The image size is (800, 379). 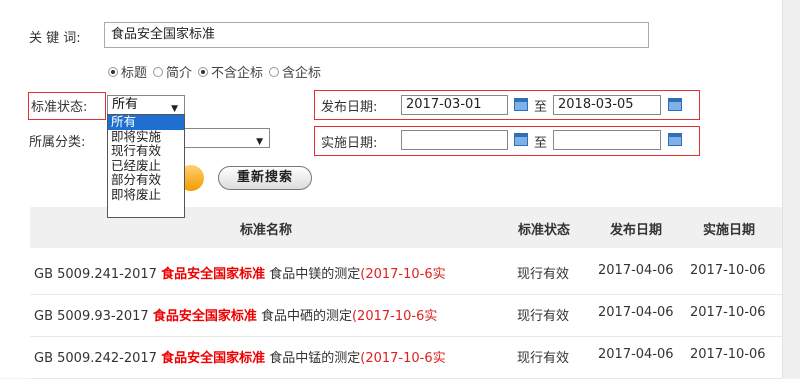 I want to click on radio-include-enterprise-label: 含企标, so click(x=302, y=73).